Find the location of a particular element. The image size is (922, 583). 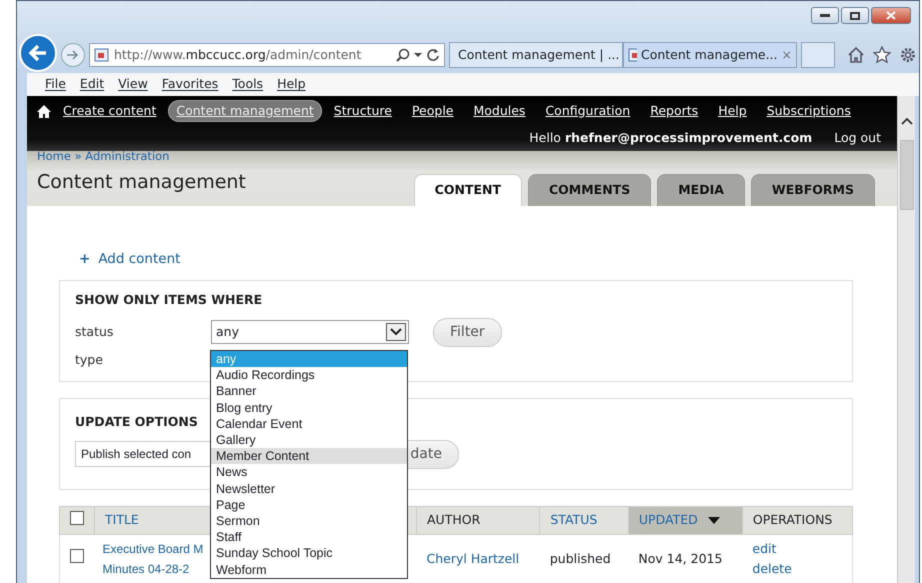

dropdown-option: Member Content is located at coordinates (309, 456).